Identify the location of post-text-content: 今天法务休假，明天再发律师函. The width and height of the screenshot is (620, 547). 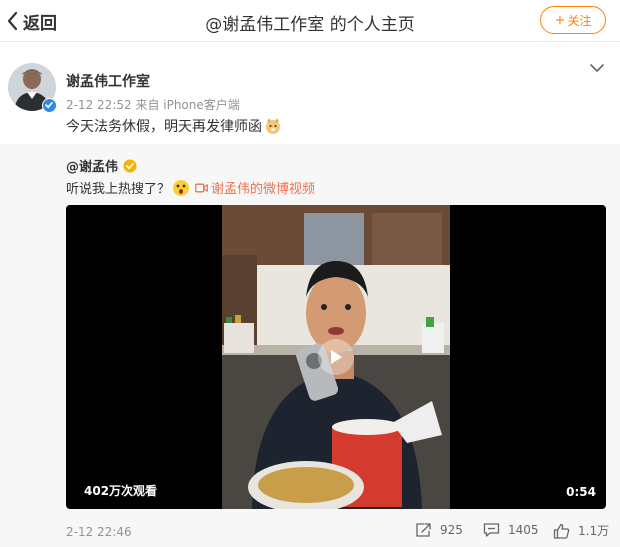
(164, 127).